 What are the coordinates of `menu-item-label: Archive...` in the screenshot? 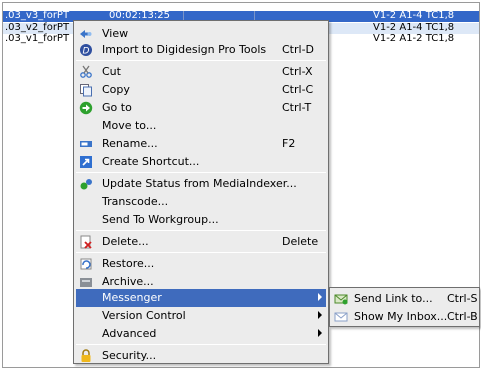 It's located at (128, 281).